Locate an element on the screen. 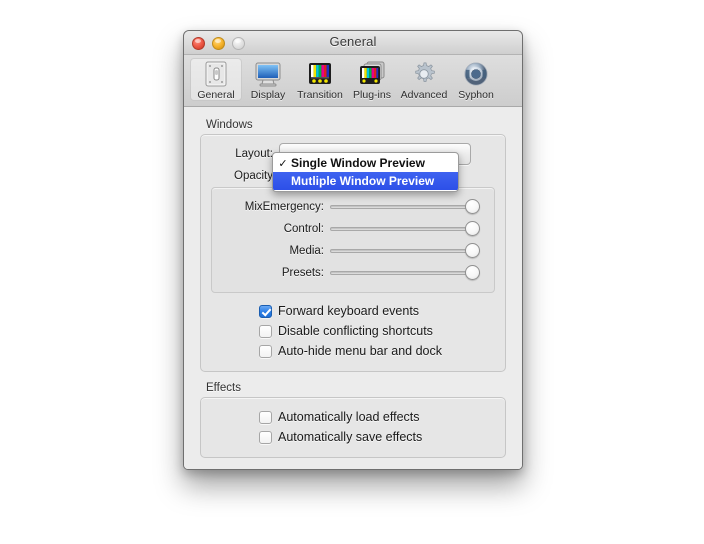  menu-item-label: Single Window Preview is located at coordinates (358, 163).